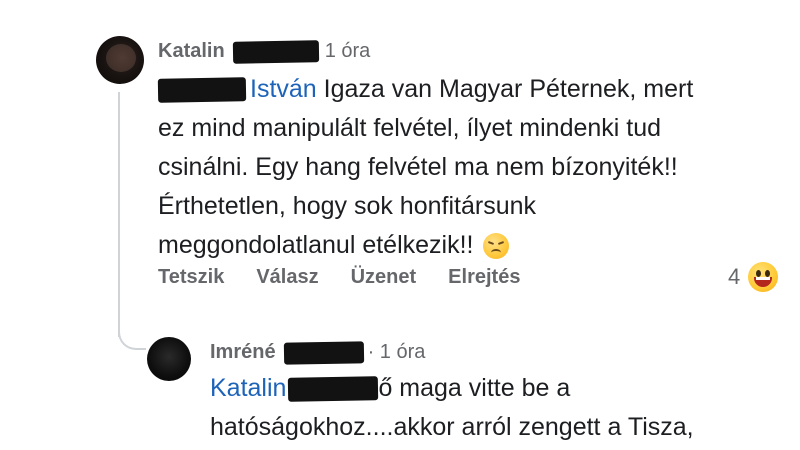 The width and height of the screenshot is (800, 450). I want to click on comment-text-line: ő maga vitte be a, so click(474, 388).